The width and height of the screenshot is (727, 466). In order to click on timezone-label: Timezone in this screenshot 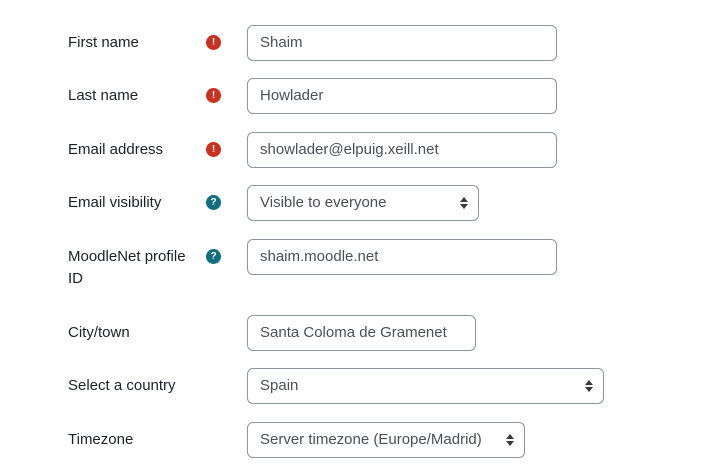, I will do `click(101, 439)`.